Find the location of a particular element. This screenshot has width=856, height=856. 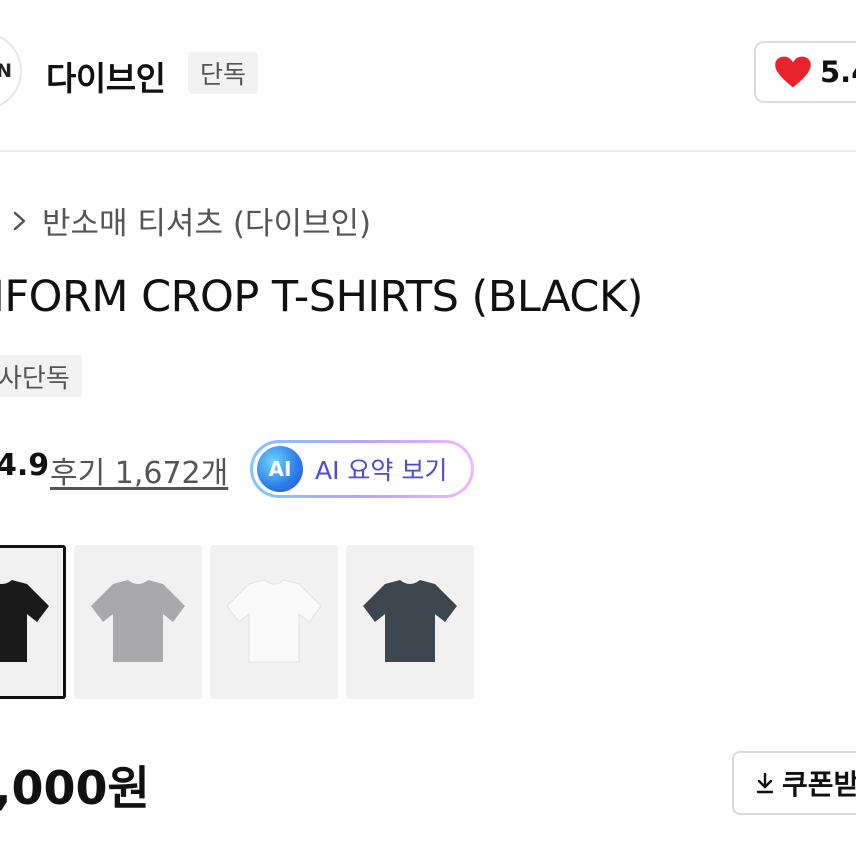

download-icon is located at coordinates (765, 783).